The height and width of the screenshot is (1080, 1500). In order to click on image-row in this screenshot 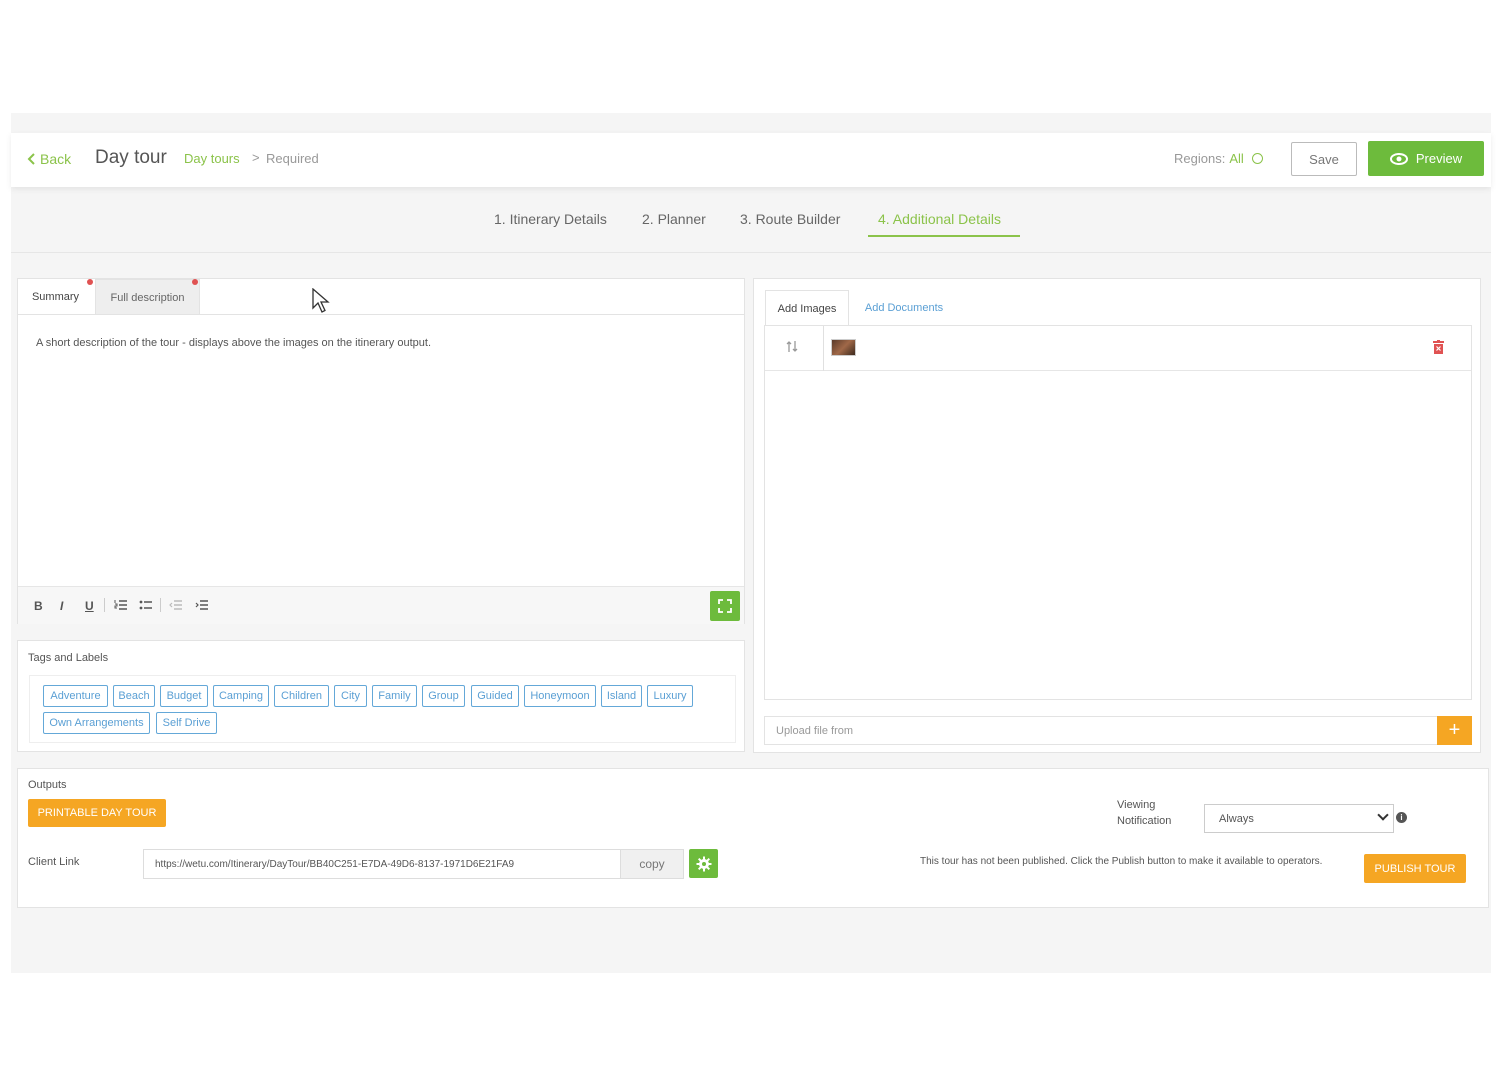, I will do `click(1118, 348)`.